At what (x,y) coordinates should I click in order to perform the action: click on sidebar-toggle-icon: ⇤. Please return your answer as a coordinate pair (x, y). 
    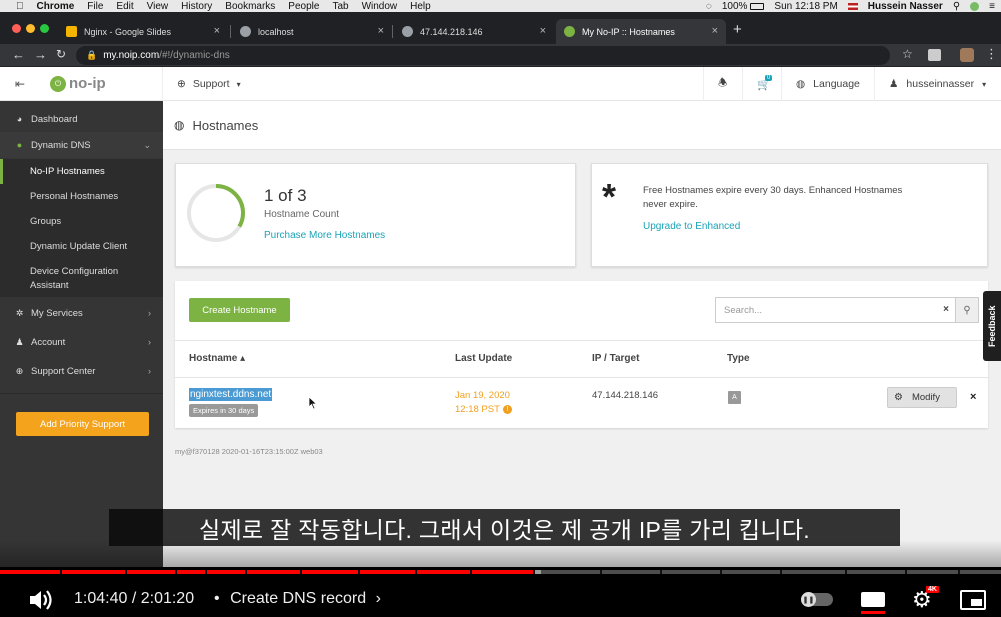
    Looking at the image, I should click on (20, 84).